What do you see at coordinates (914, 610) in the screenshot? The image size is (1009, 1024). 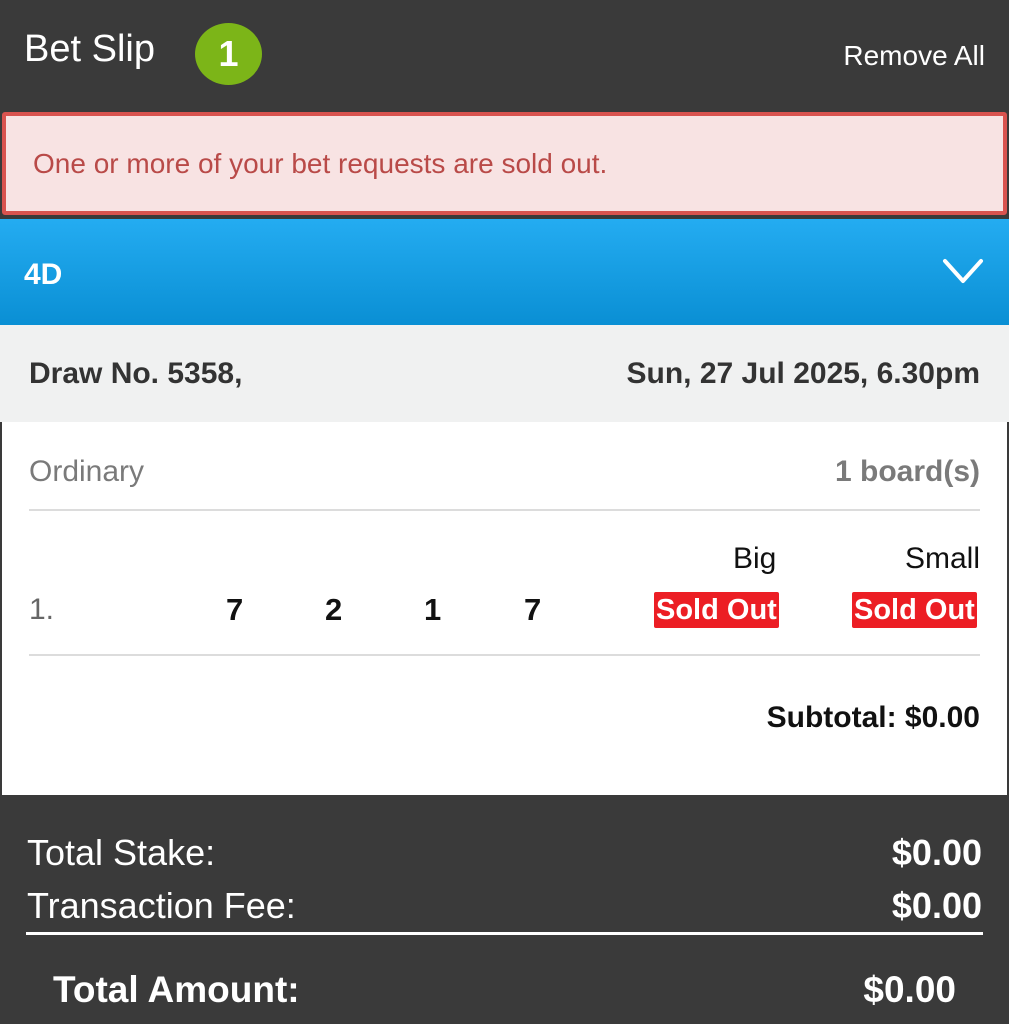 I see `small-sold-out-badge: Sold Out` at bounding box center [914, 610].